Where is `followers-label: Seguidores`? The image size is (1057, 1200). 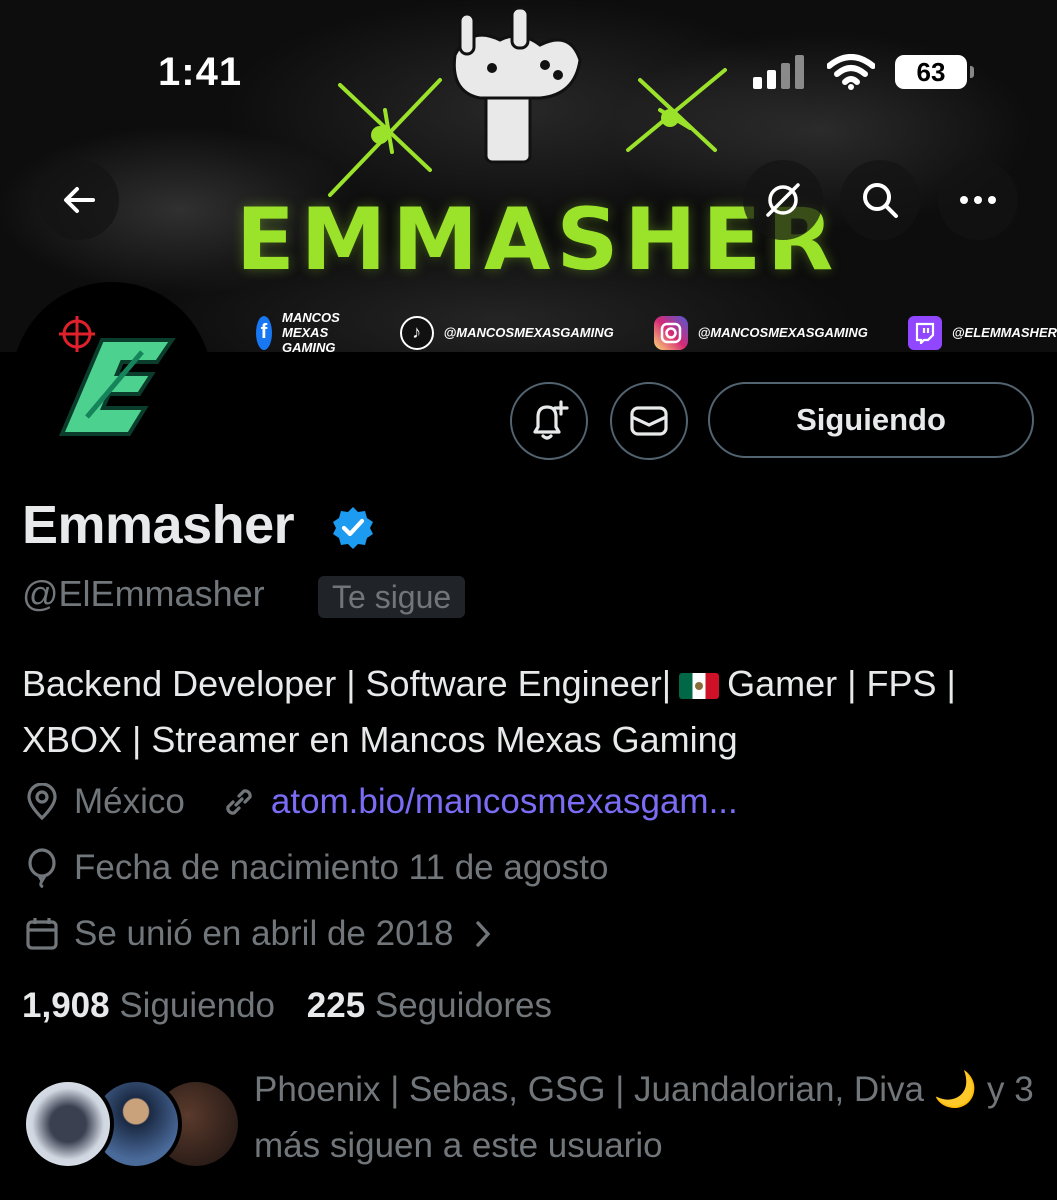 followers-label: Seguidores is located at coordinates (463, 1005).